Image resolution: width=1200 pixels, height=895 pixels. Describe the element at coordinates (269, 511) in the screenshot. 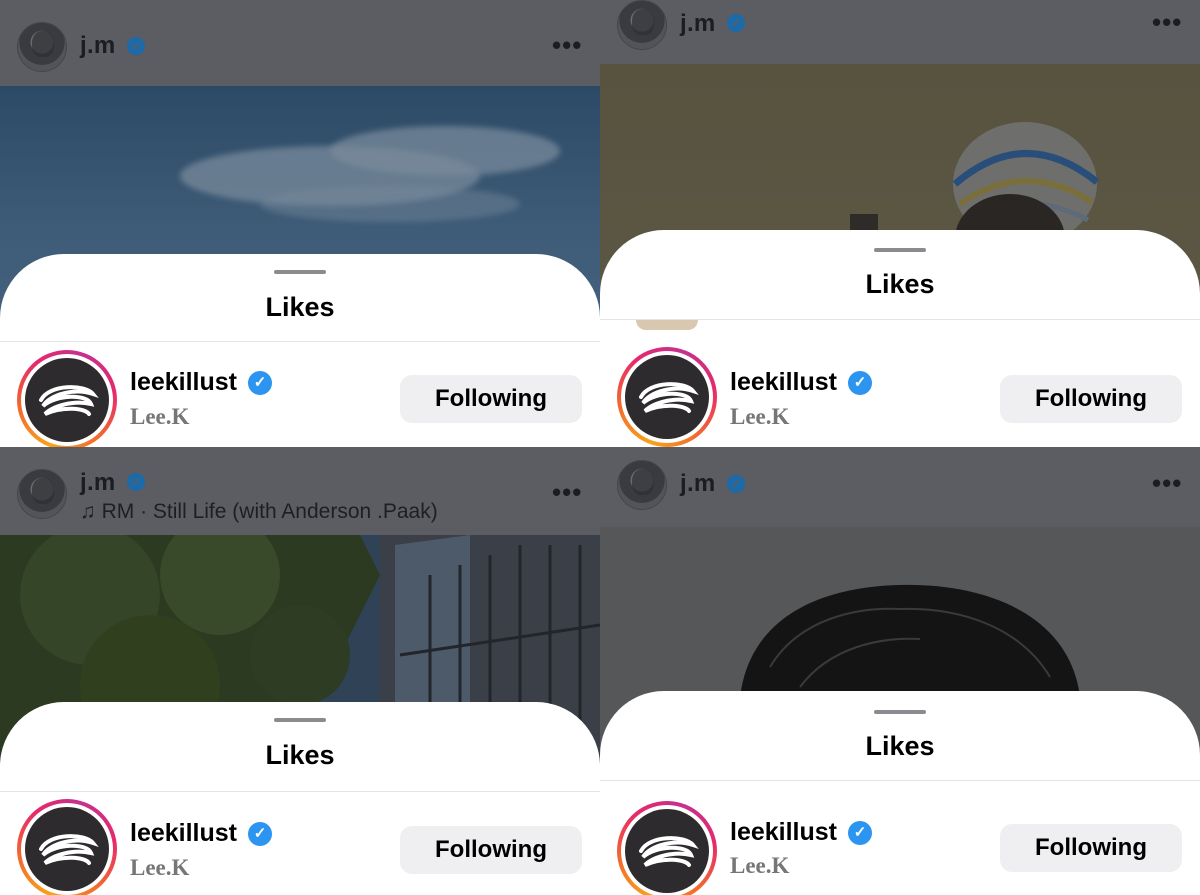

I see `music-track: RM · Still Life (with Anderson .Paak)` at that location.